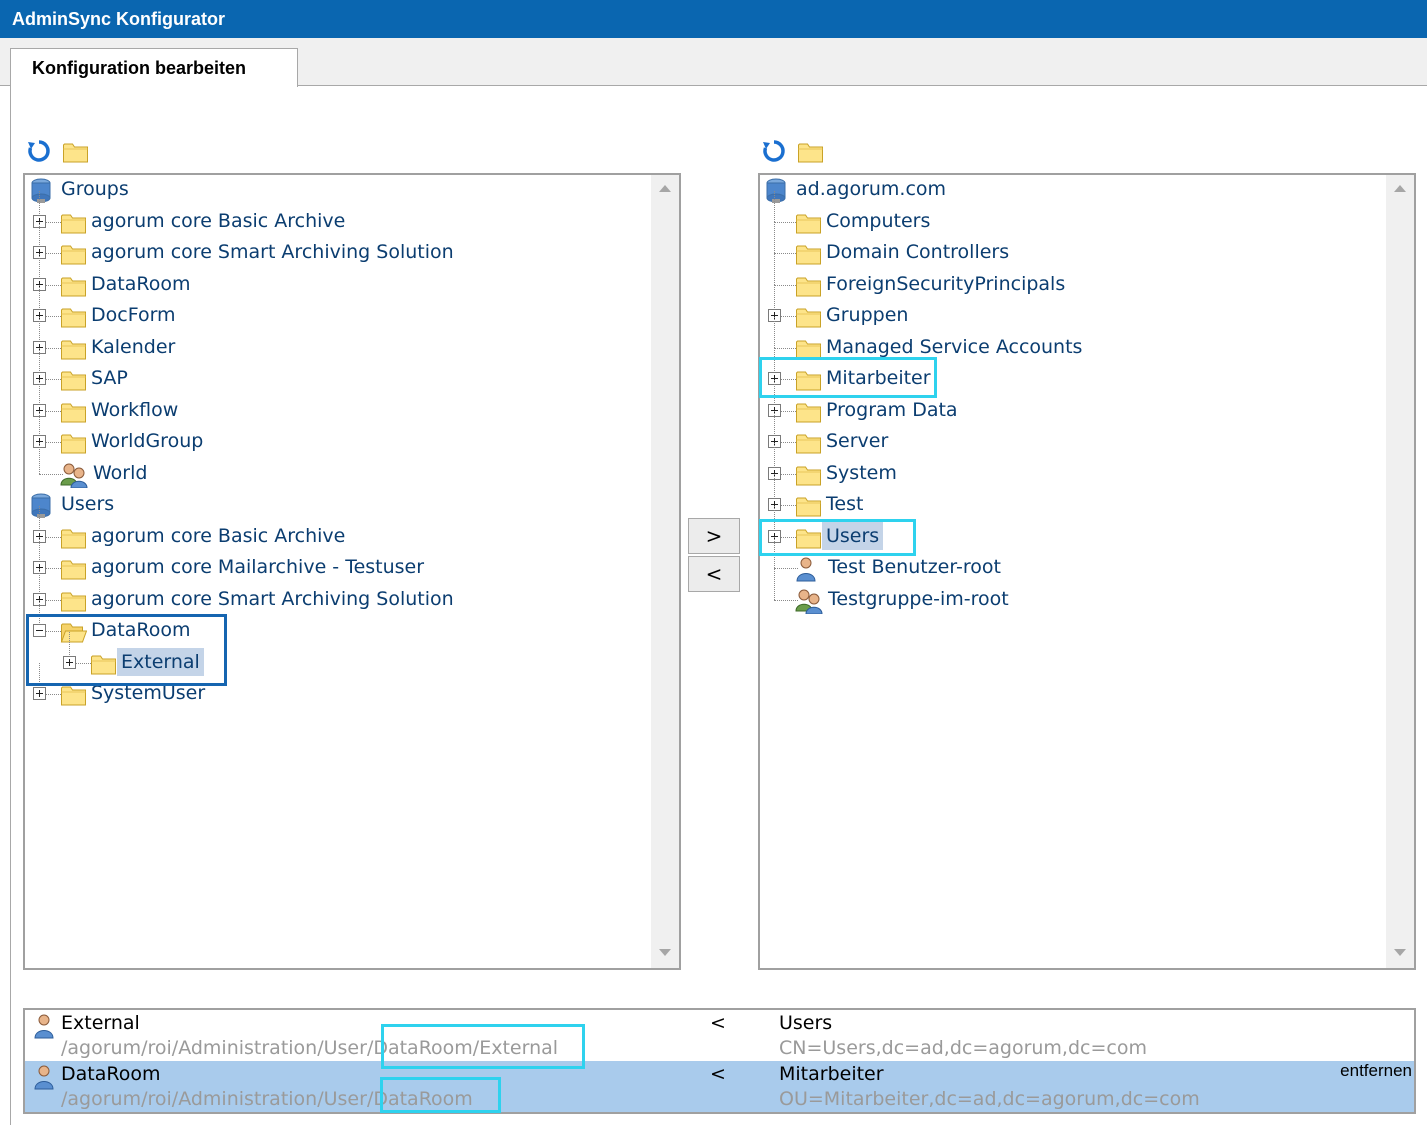 Image resolution: width=1427 pixels, height=1125 pixels. Describe the element at coordinates (714, 536) in the screenshot. I see `add-mapping-button: >` at that location.